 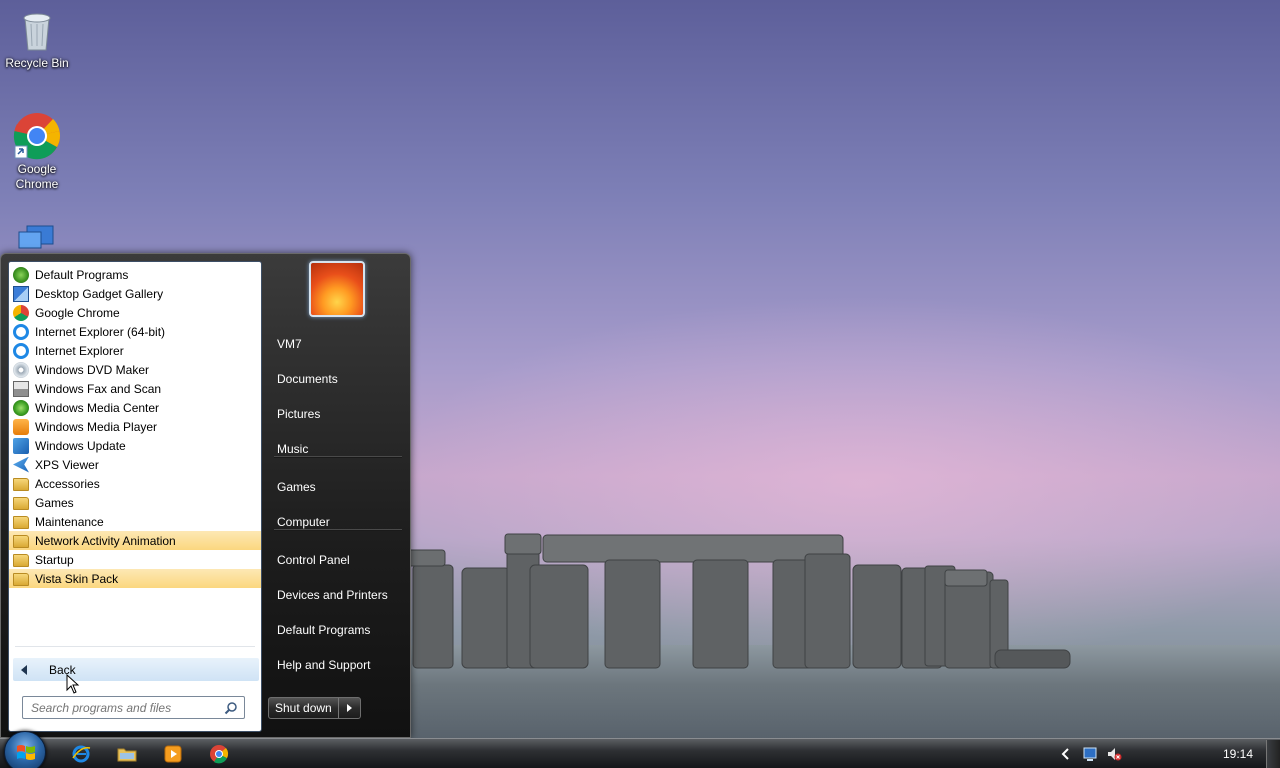 I want to click on program-label: Games, so click(x=54, y=502).